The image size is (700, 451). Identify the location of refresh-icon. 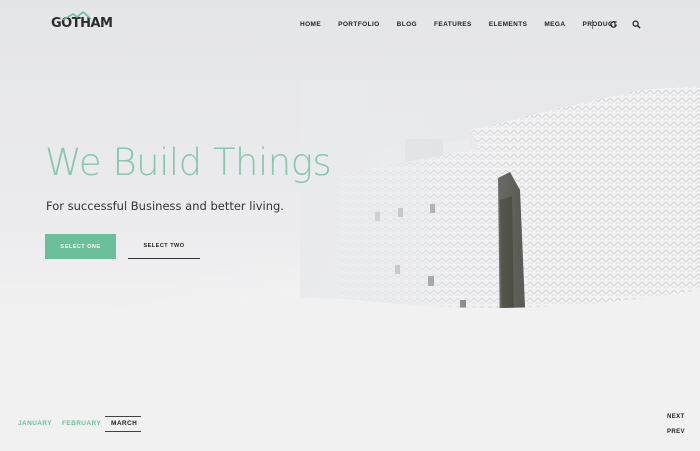
(613, 24).